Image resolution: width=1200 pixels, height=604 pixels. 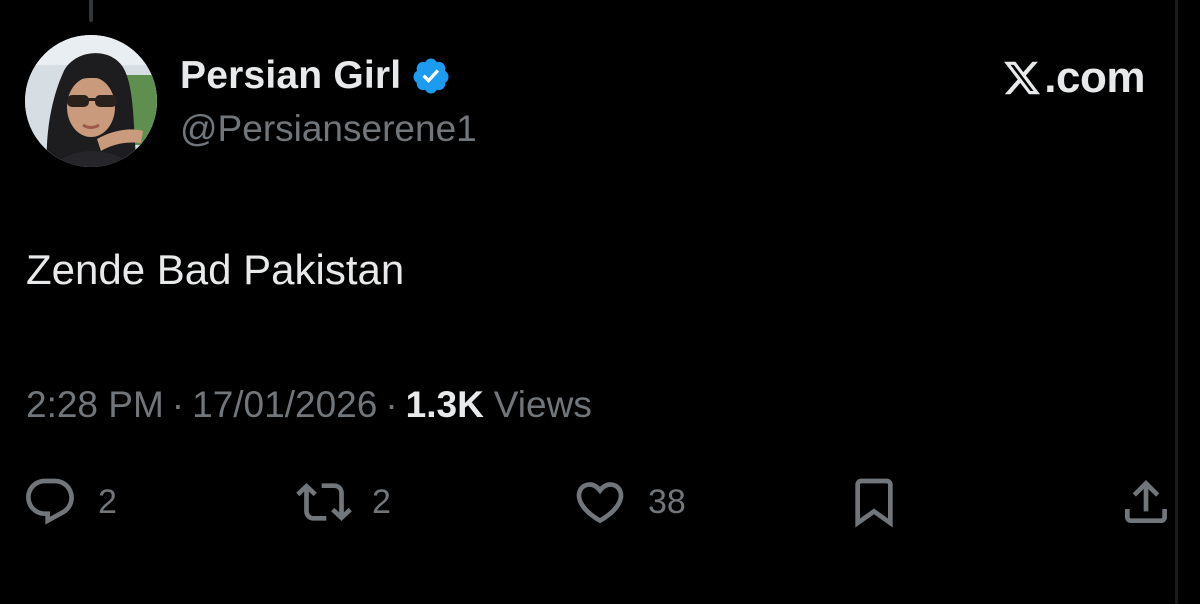 What do you see at coordinates (215, 269) in the screenshot?
I see `tweet-text: Zende Bad Pakistan` at bounding box center [215, 269].